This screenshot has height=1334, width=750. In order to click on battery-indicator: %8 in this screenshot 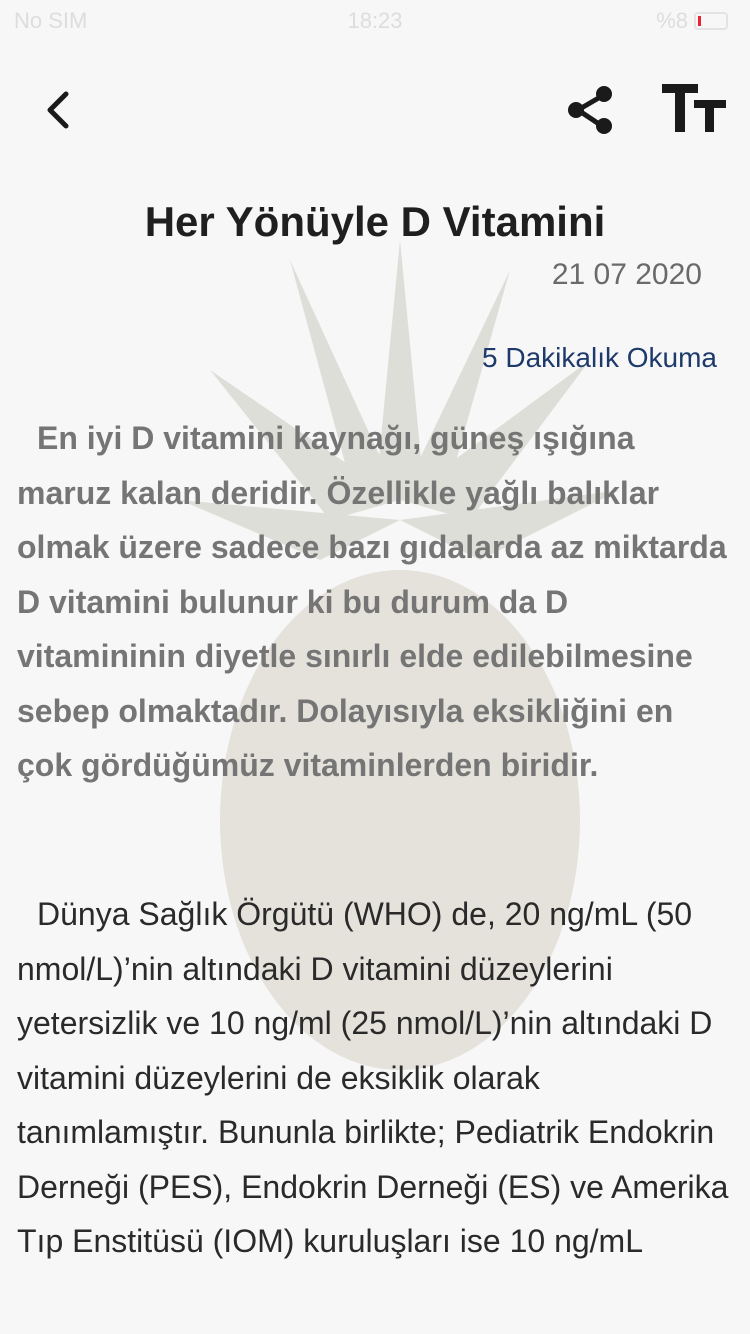, I will do `click(692, 21)`.